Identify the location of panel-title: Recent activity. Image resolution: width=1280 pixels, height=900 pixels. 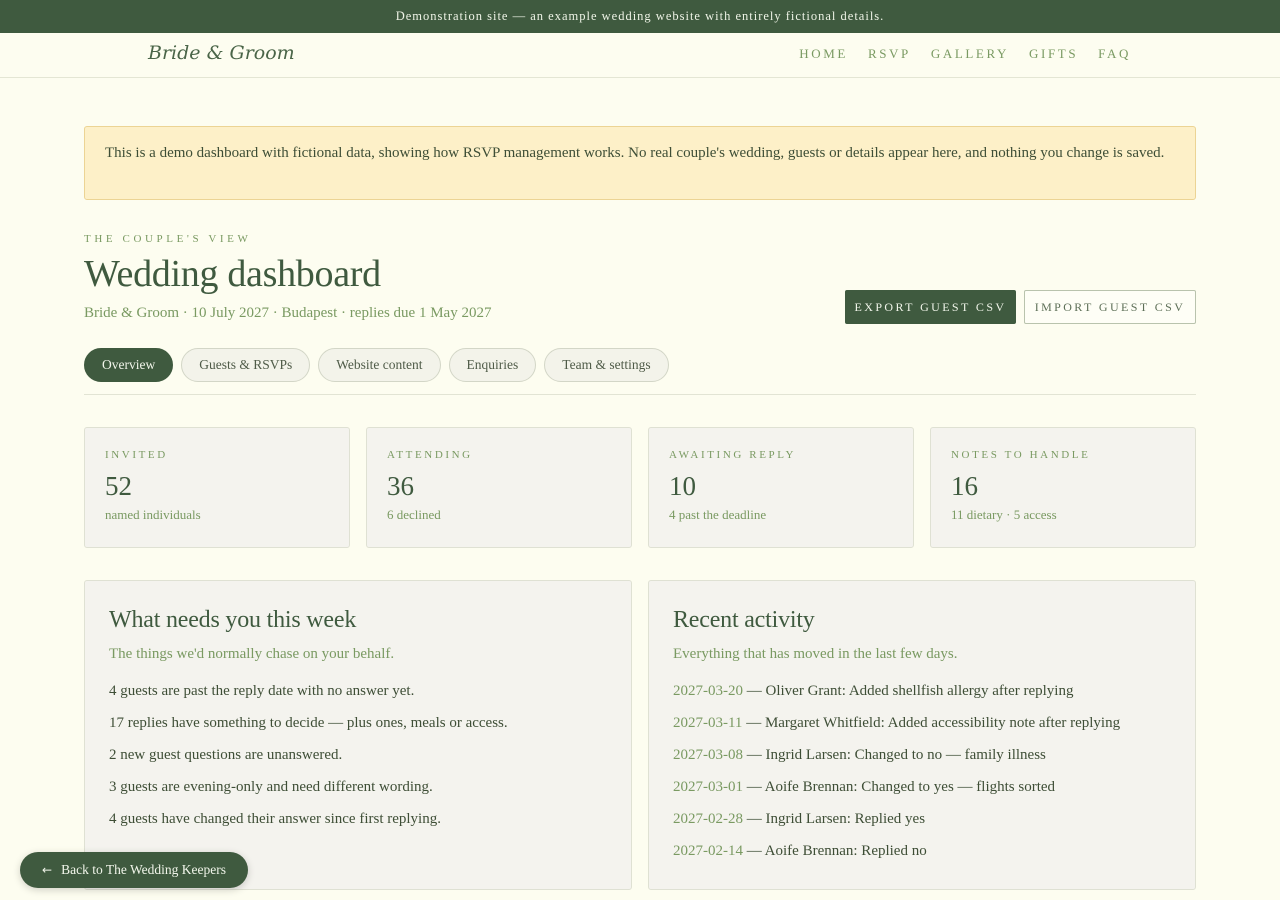
(744, 620).